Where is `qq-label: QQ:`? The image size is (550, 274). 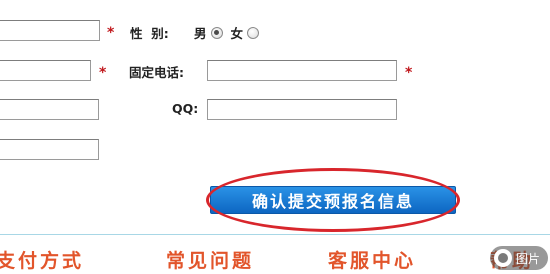
qq-label: QQ: is located at coordinates (185, 108).